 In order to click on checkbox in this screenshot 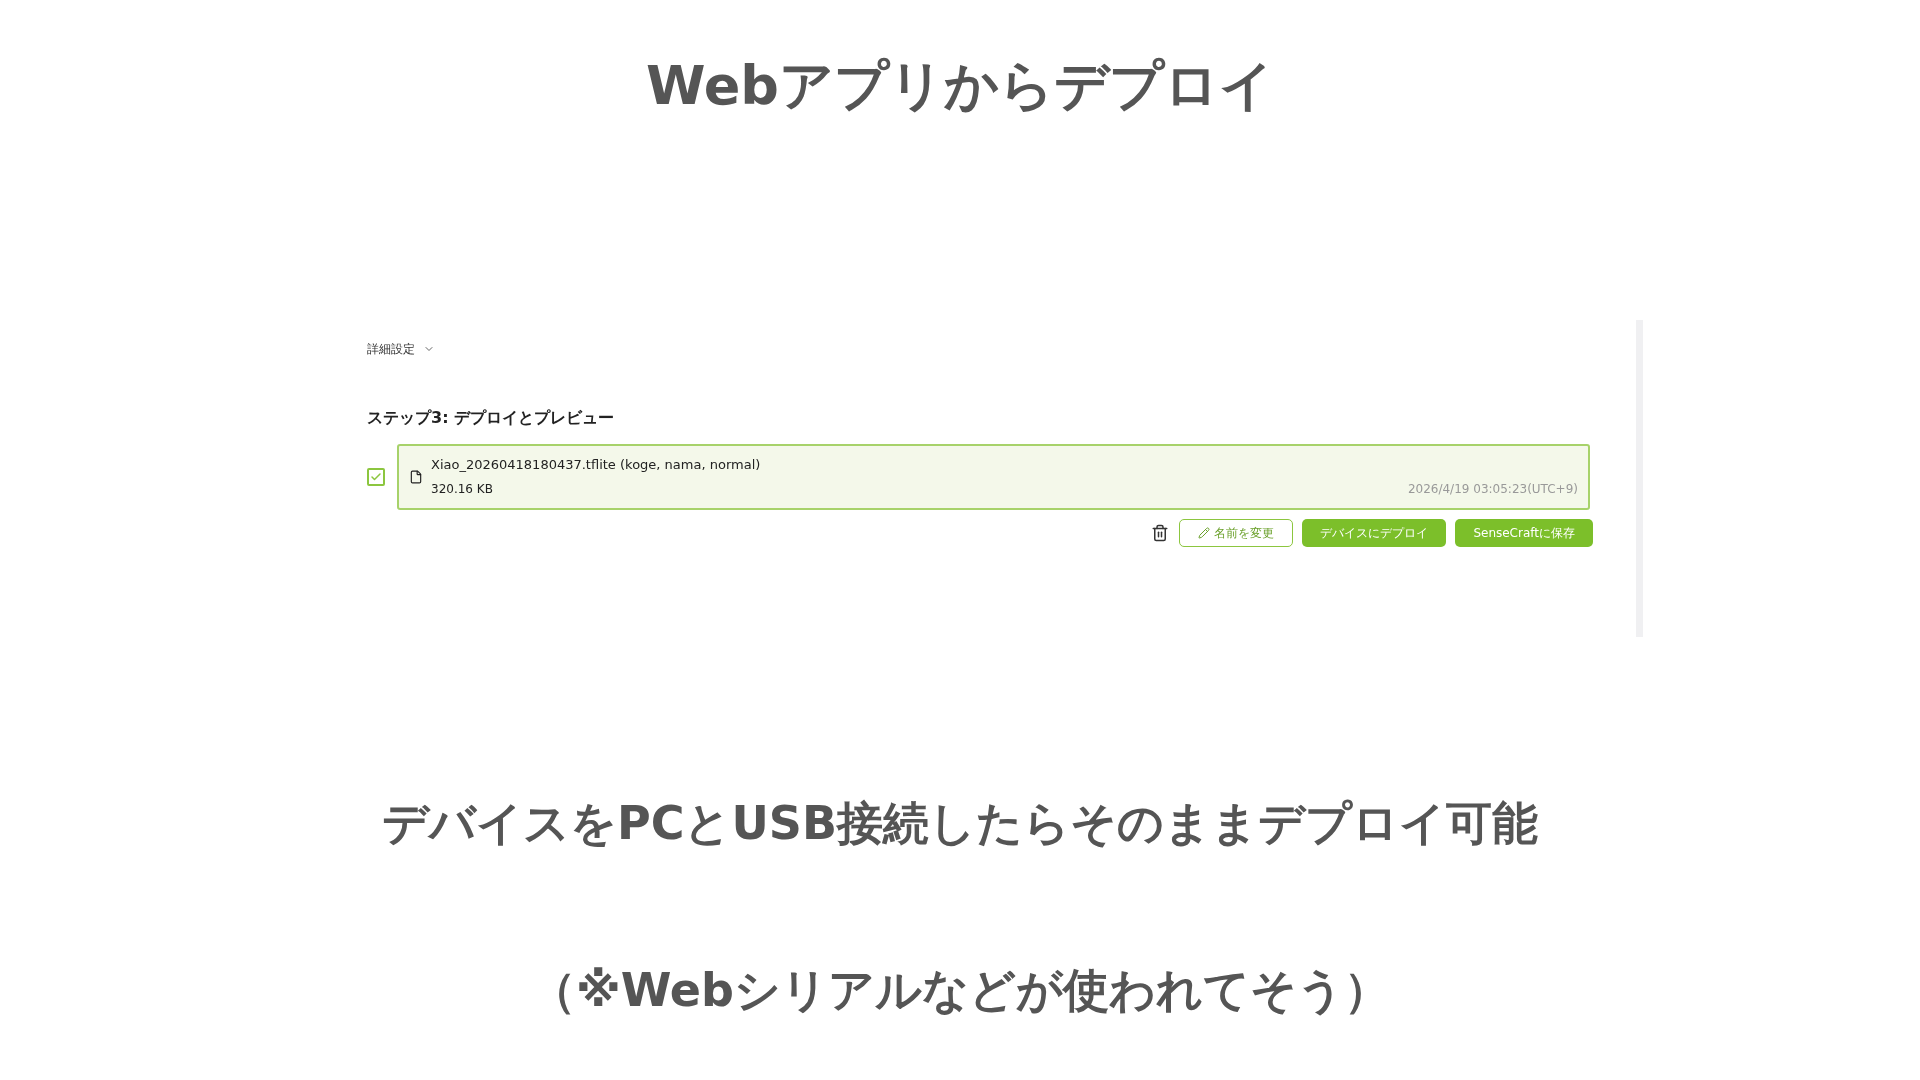, I will do `click(376, 476)`.